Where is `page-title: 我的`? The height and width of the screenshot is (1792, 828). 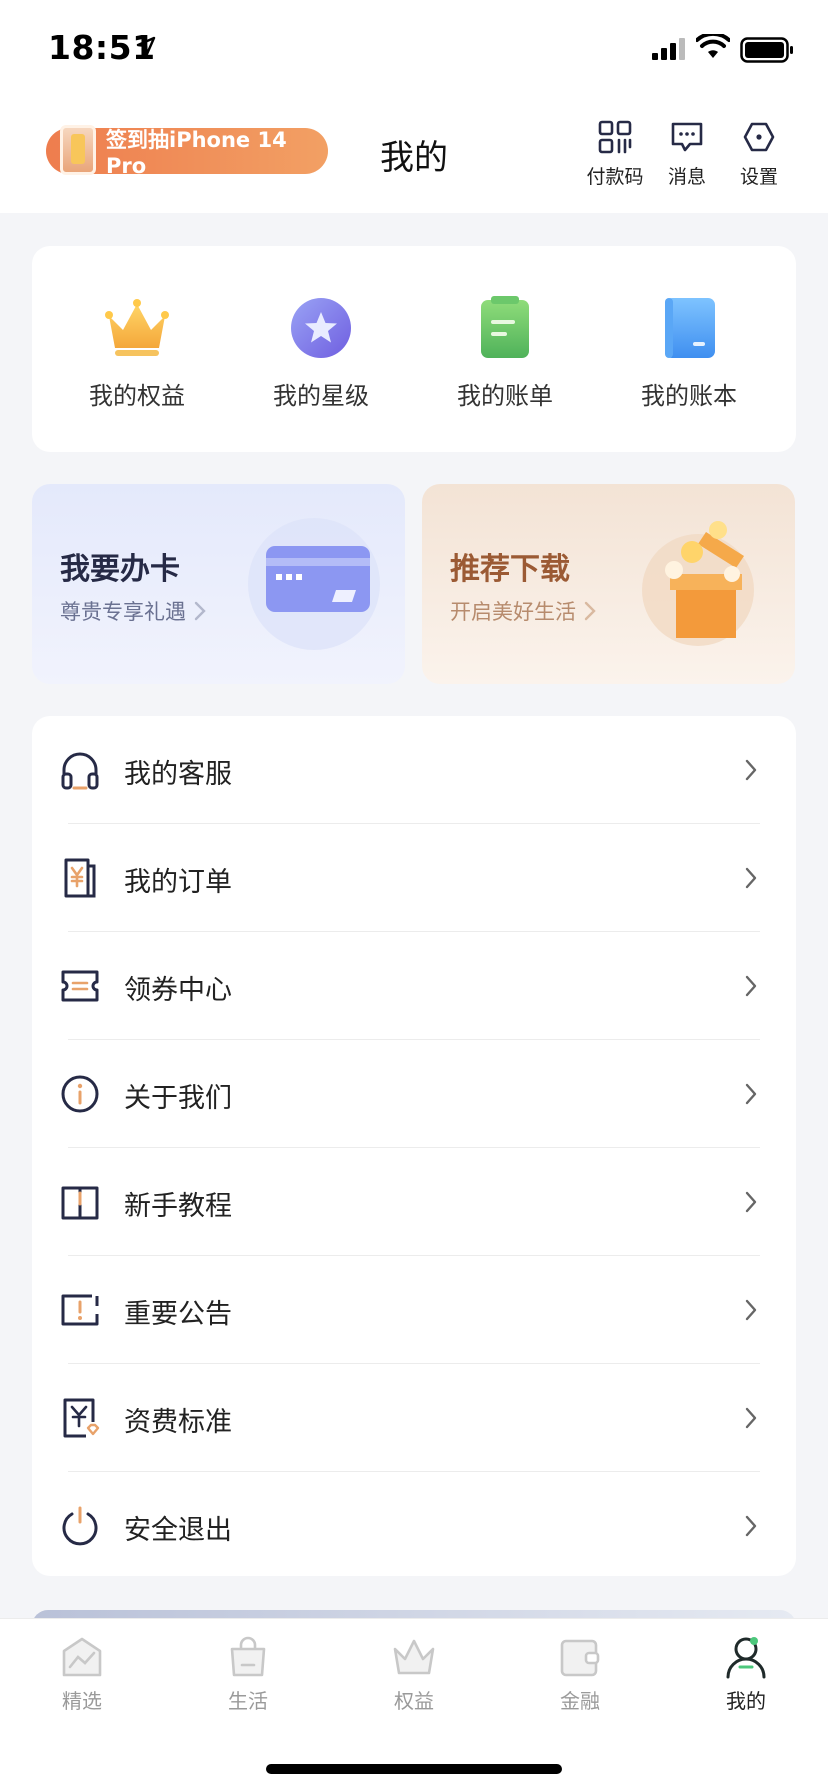 page-title: 我的 is located at coordinates (414, 158).